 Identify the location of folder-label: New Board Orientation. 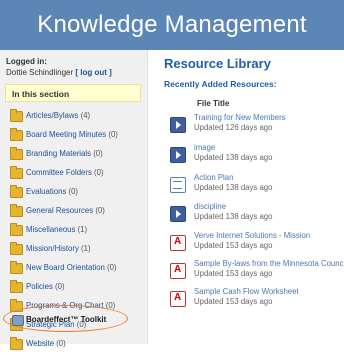
(65, 267).